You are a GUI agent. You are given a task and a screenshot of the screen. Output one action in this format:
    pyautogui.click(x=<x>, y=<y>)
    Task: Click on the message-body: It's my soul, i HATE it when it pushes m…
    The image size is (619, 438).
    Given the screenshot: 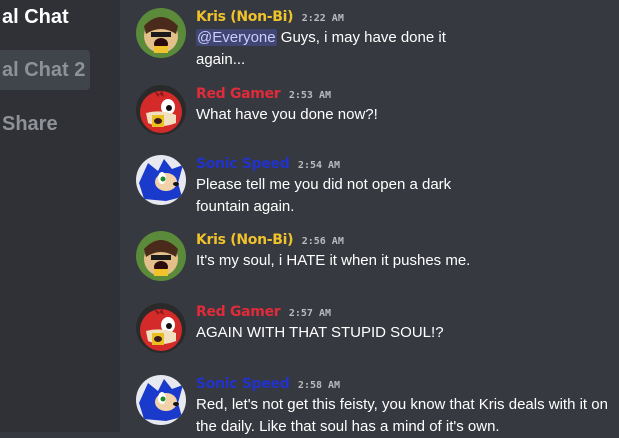 What is the action you would take?
    pyautogui.click(x=333, y=260)
    